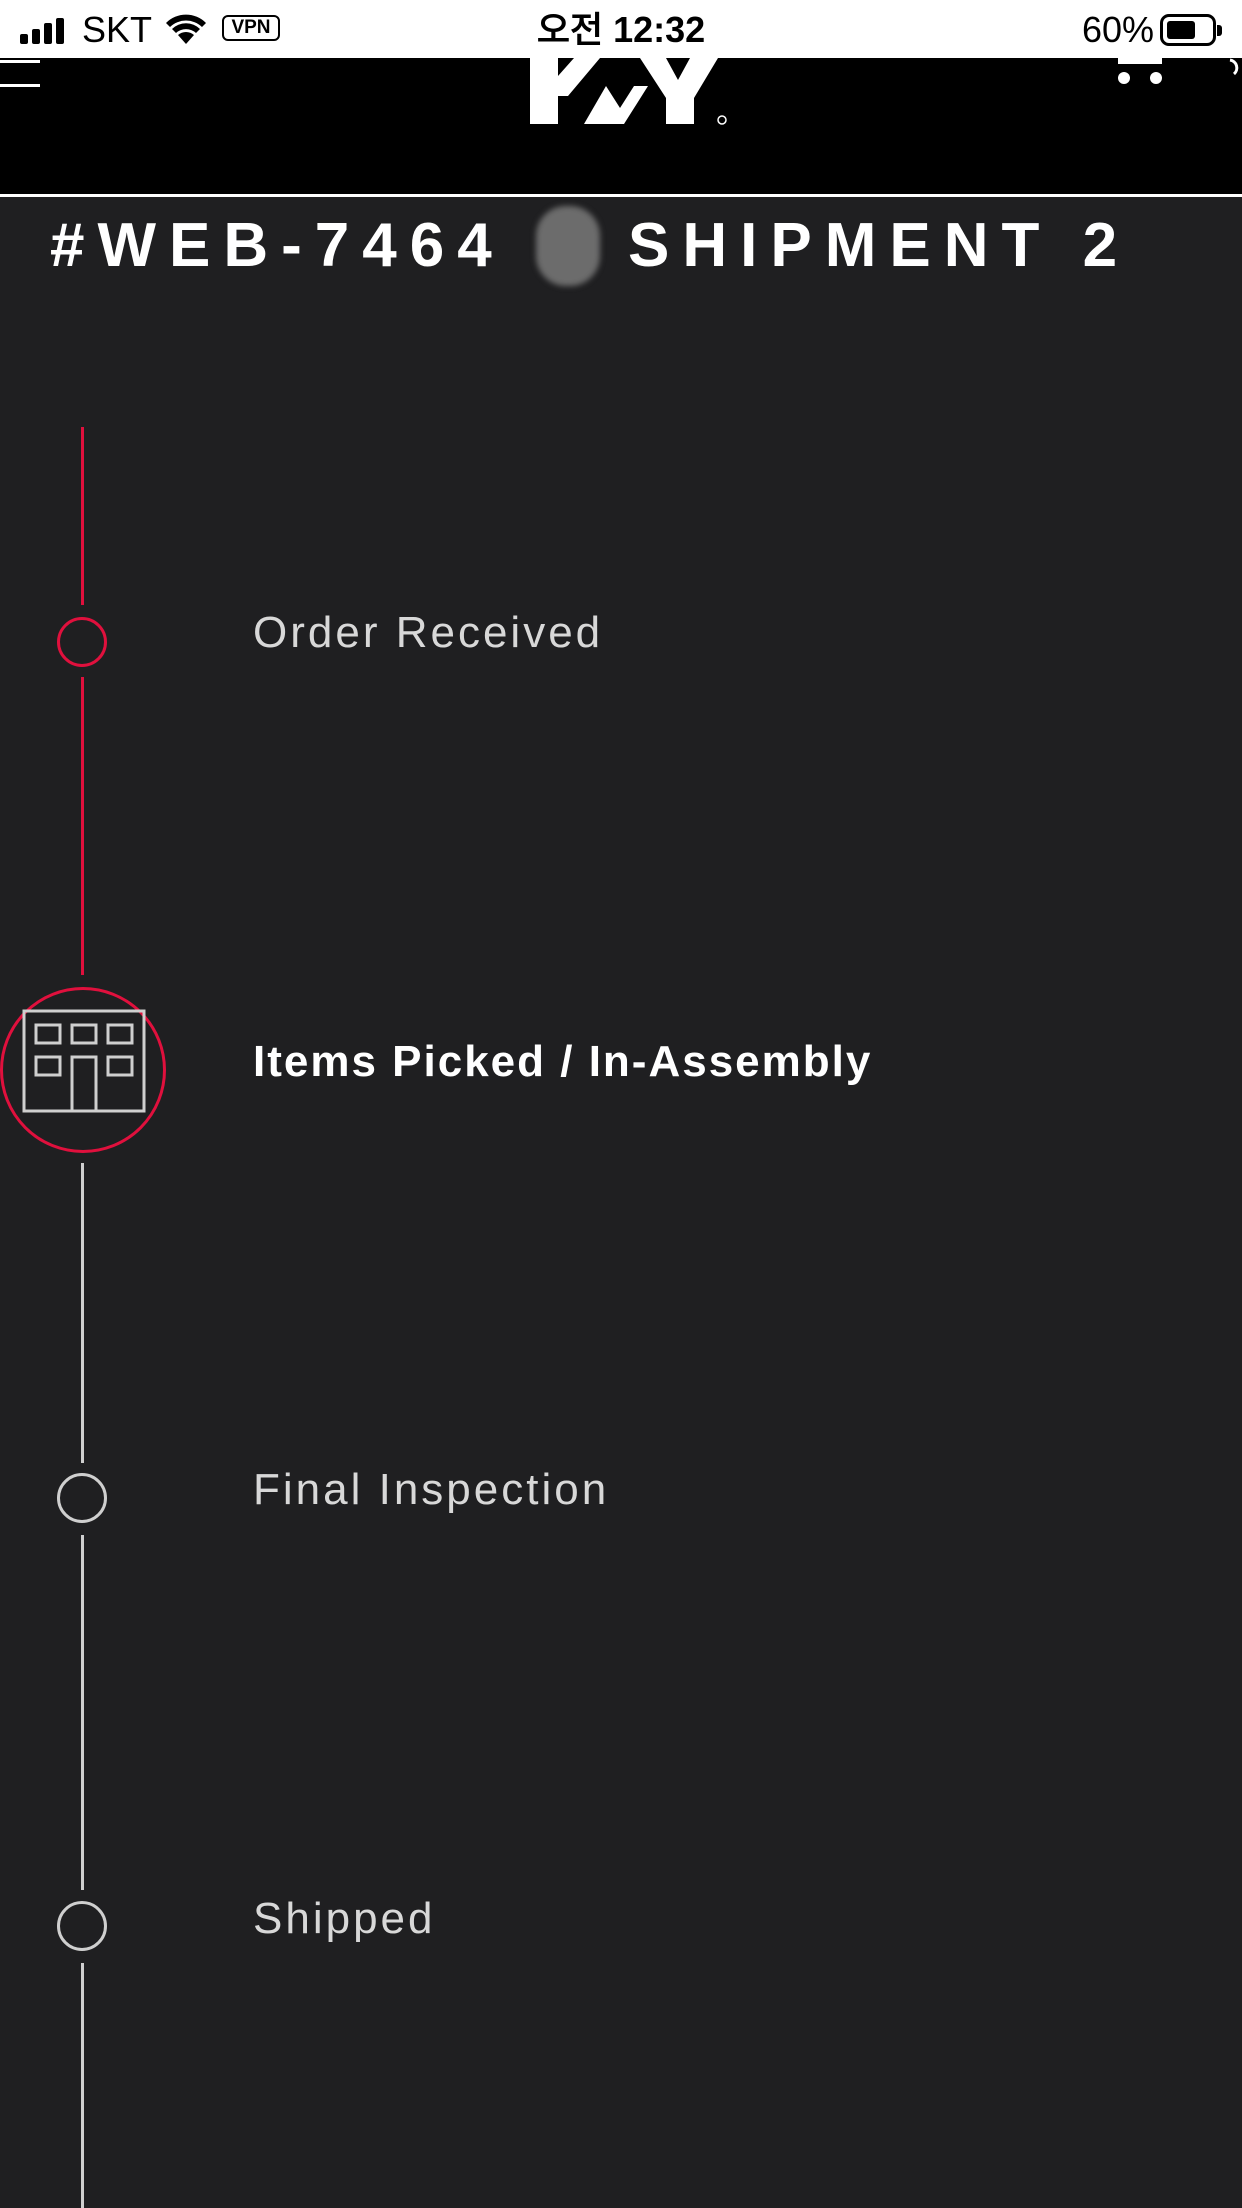 The width and height of the screenshot is (1242, 2208). Describe the element at coordinates (82, 642) in the screenshot. I see `step-marker-order-received` at that location.